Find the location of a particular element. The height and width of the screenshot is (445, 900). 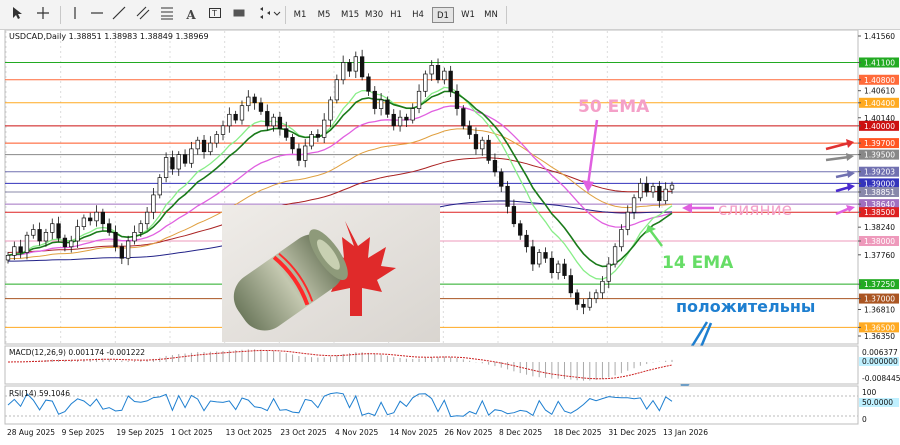

price-tick-label: 1.39203 is located at coordinates (879, 172).